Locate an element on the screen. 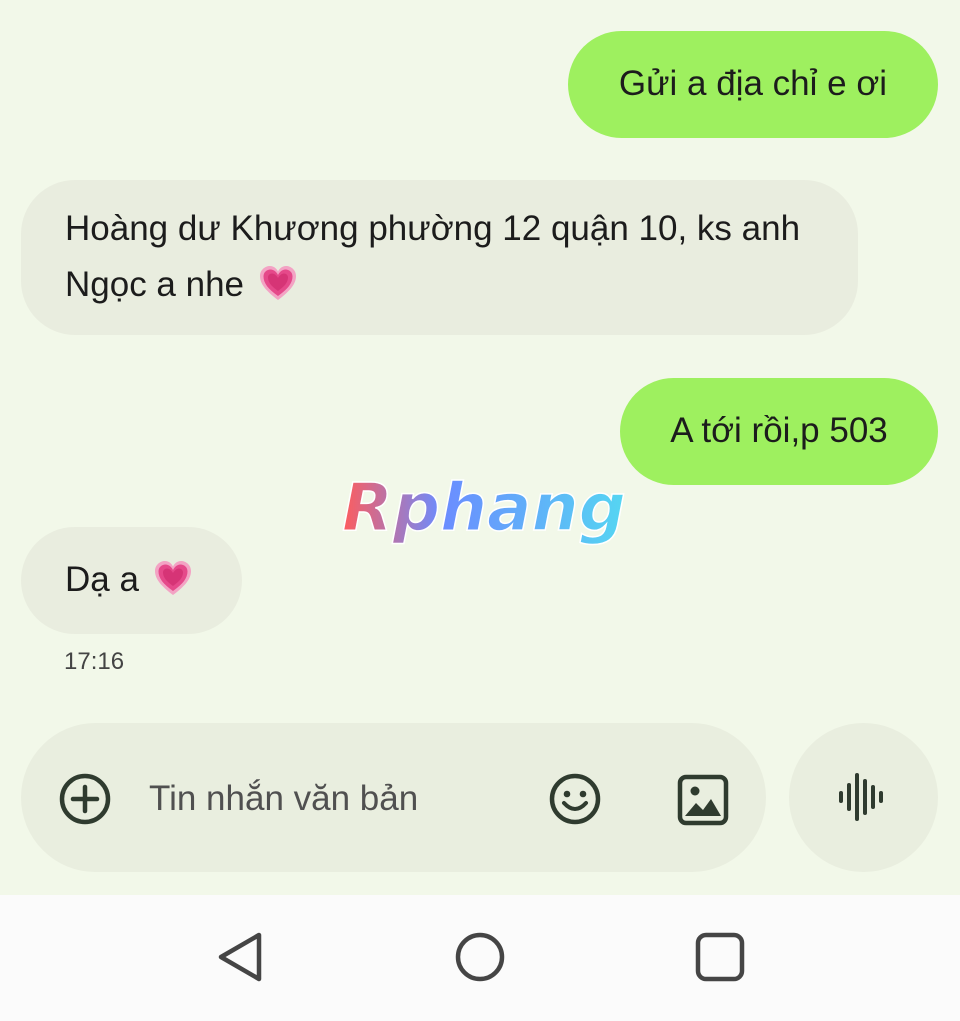 This screenshot has width=960, height=1021. watermark-logo: Rphang is located at coordinates (486, 511).